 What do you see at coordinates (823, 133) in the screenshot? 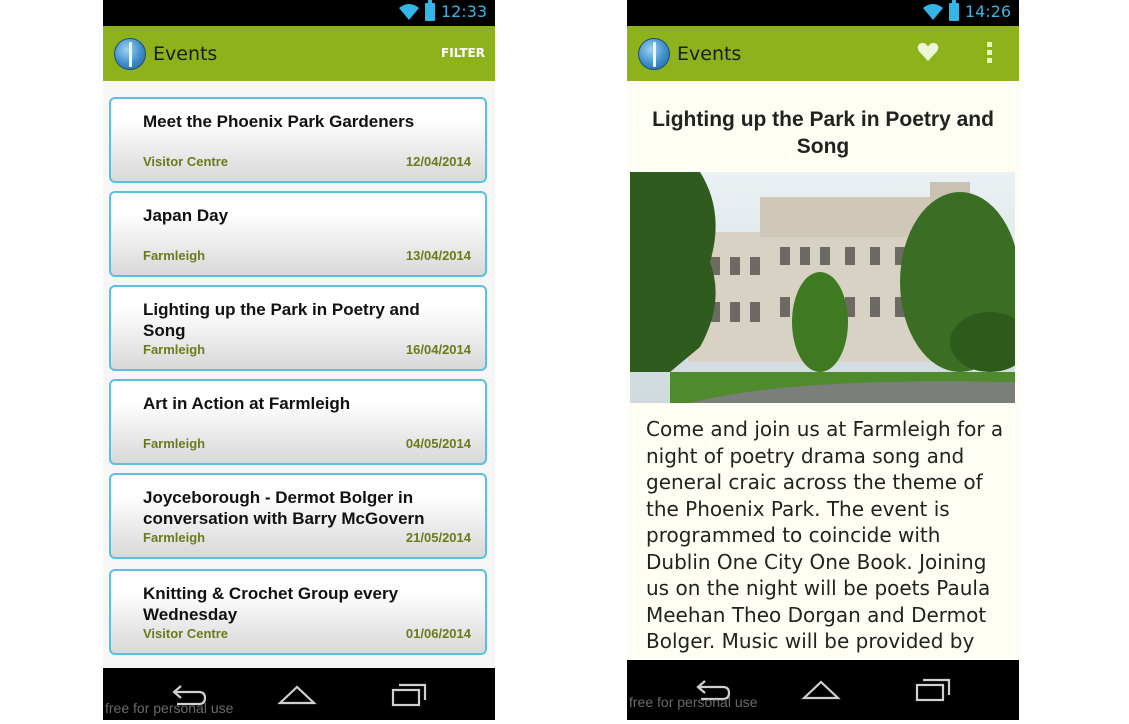
I see `event-detail-title: Lighting up the Park in Poetry and Song` at bounding box center [823, 133].